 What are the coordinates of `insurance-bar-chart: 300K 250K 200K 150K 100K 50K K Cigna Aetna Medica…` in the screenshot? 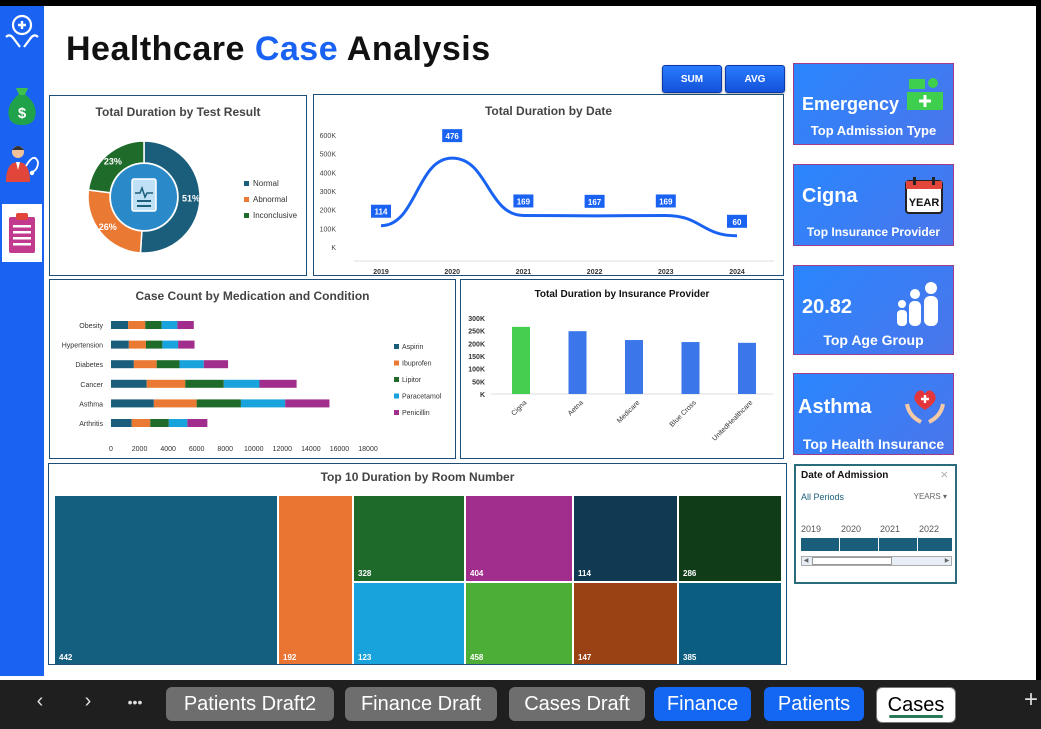 It's located at (620, 379).